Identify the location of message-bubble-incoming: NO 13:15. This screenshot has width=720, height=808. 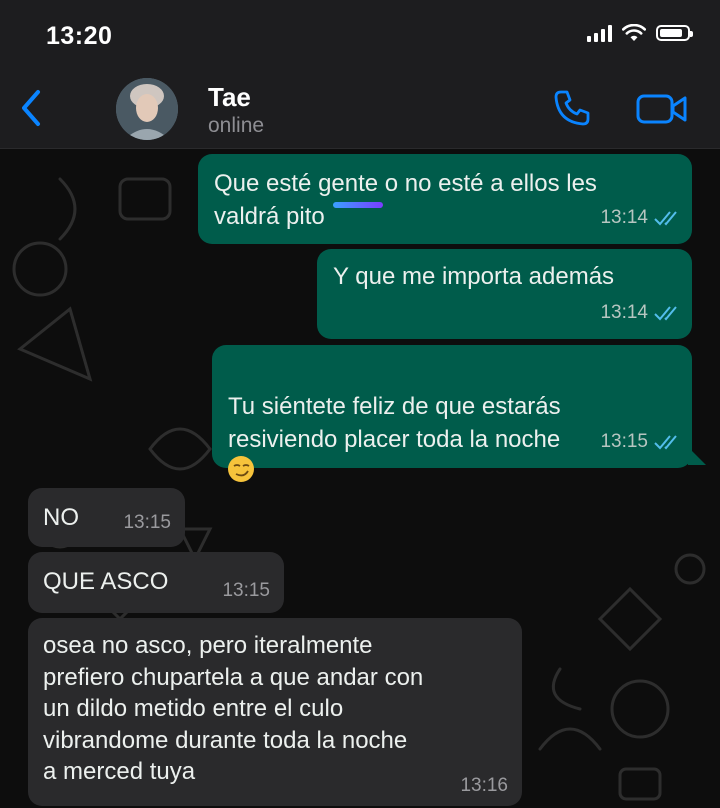
(106, 517).